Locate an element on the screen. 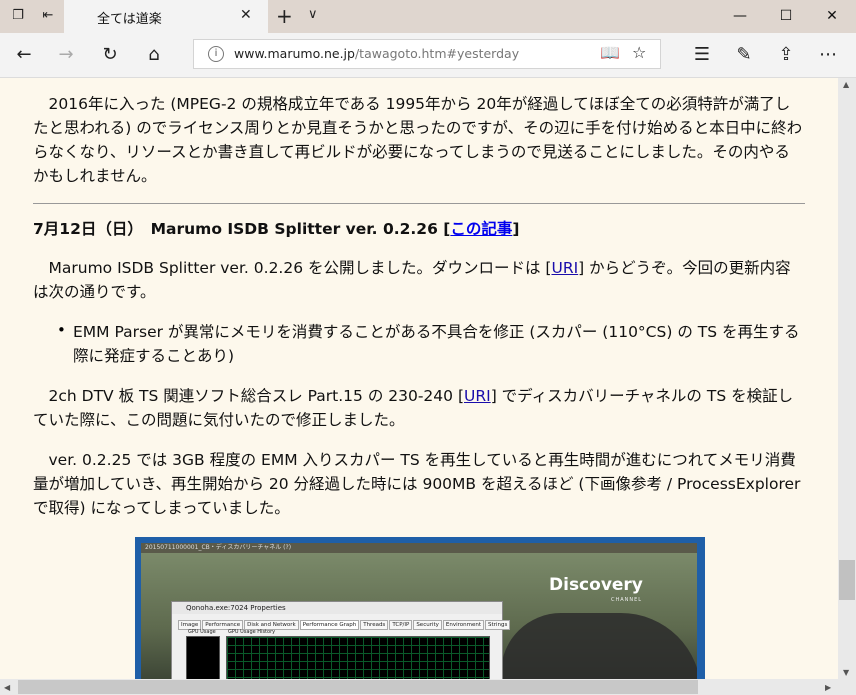  gpu-usage-meter is located at coordinates (203, 657).